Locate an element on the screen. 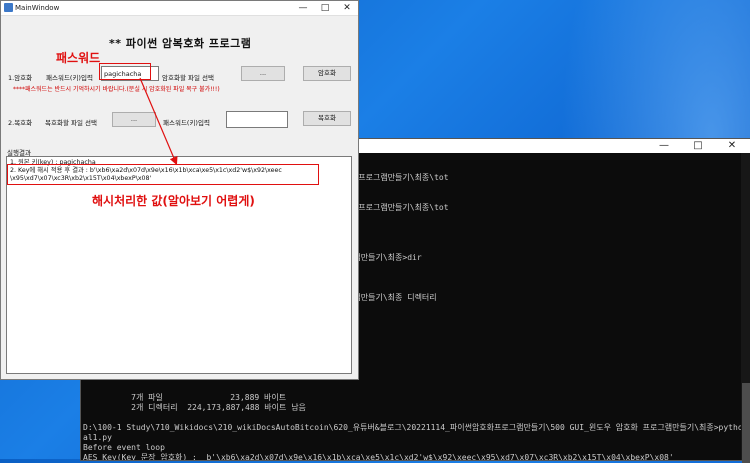 Image resolution: width=750 pixels, height=463 pixels. console-scrollbar is located at coordinates (745, 308).